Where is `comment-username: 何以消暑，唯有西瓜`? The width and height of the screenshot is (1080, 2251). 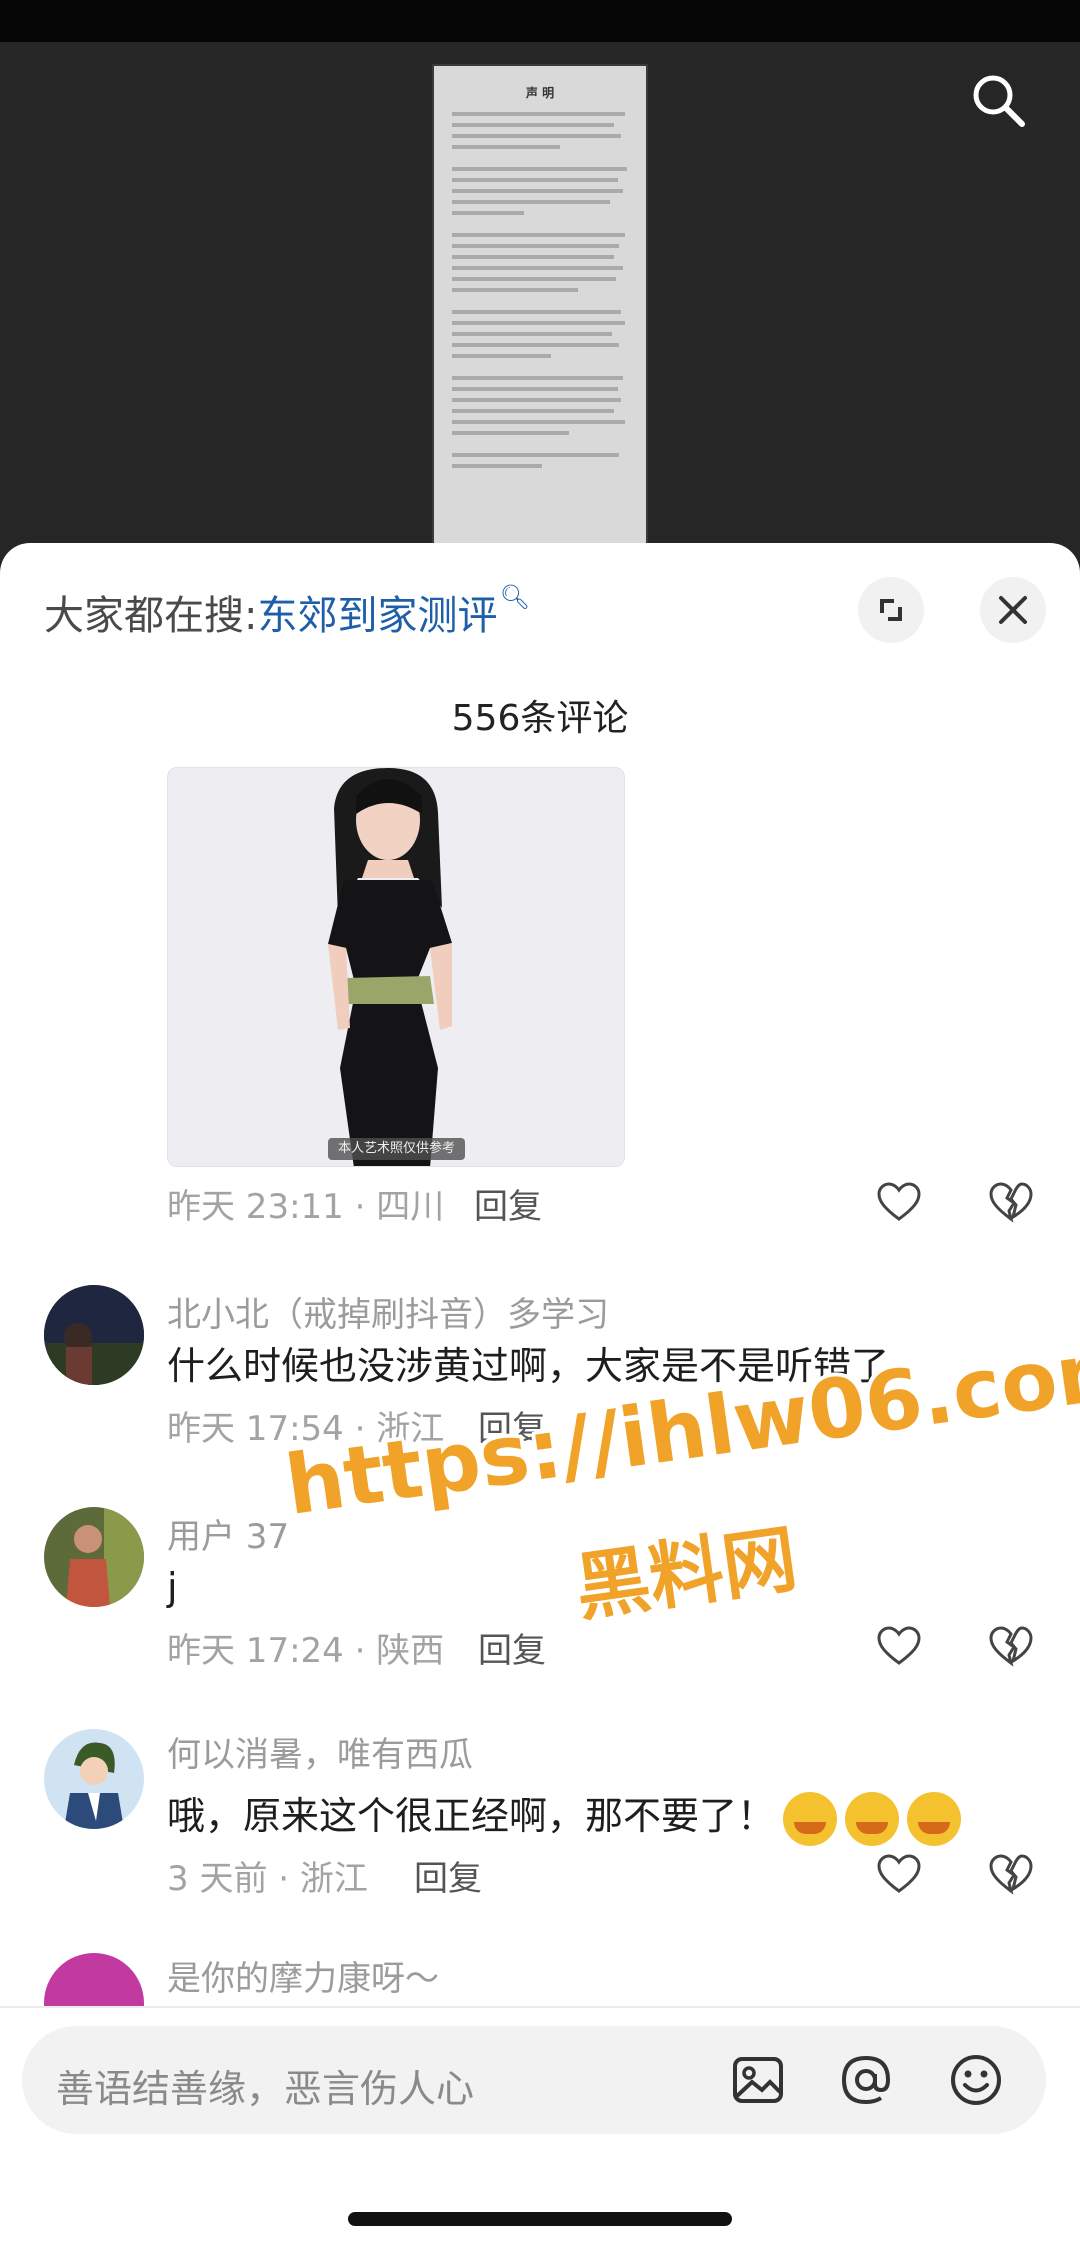
comment-username: 何以消暑，唯有西瓜 is located at coordinates (320, 1751).